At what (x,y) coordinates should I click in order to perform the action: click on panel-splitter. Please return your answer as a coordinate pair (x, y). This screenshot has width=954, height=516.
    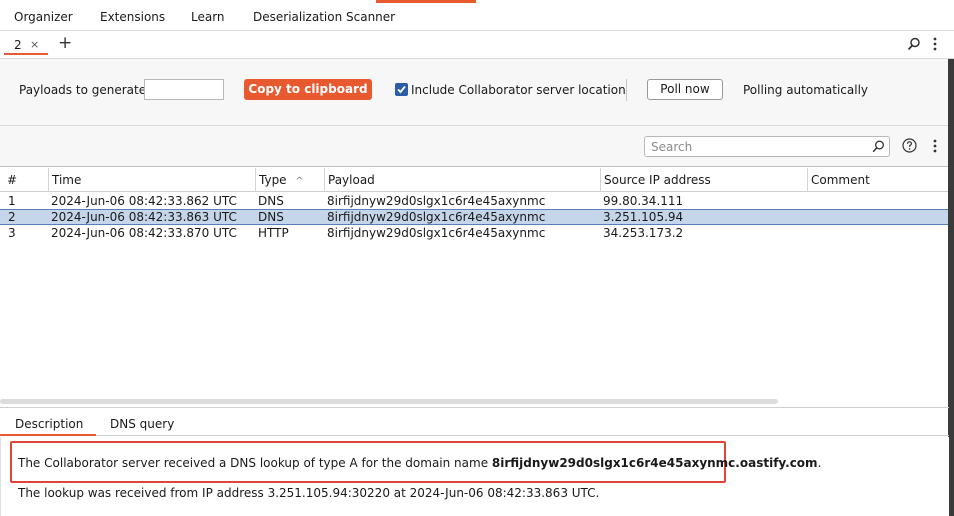
    Looking at the image, I should click on (474, 408).